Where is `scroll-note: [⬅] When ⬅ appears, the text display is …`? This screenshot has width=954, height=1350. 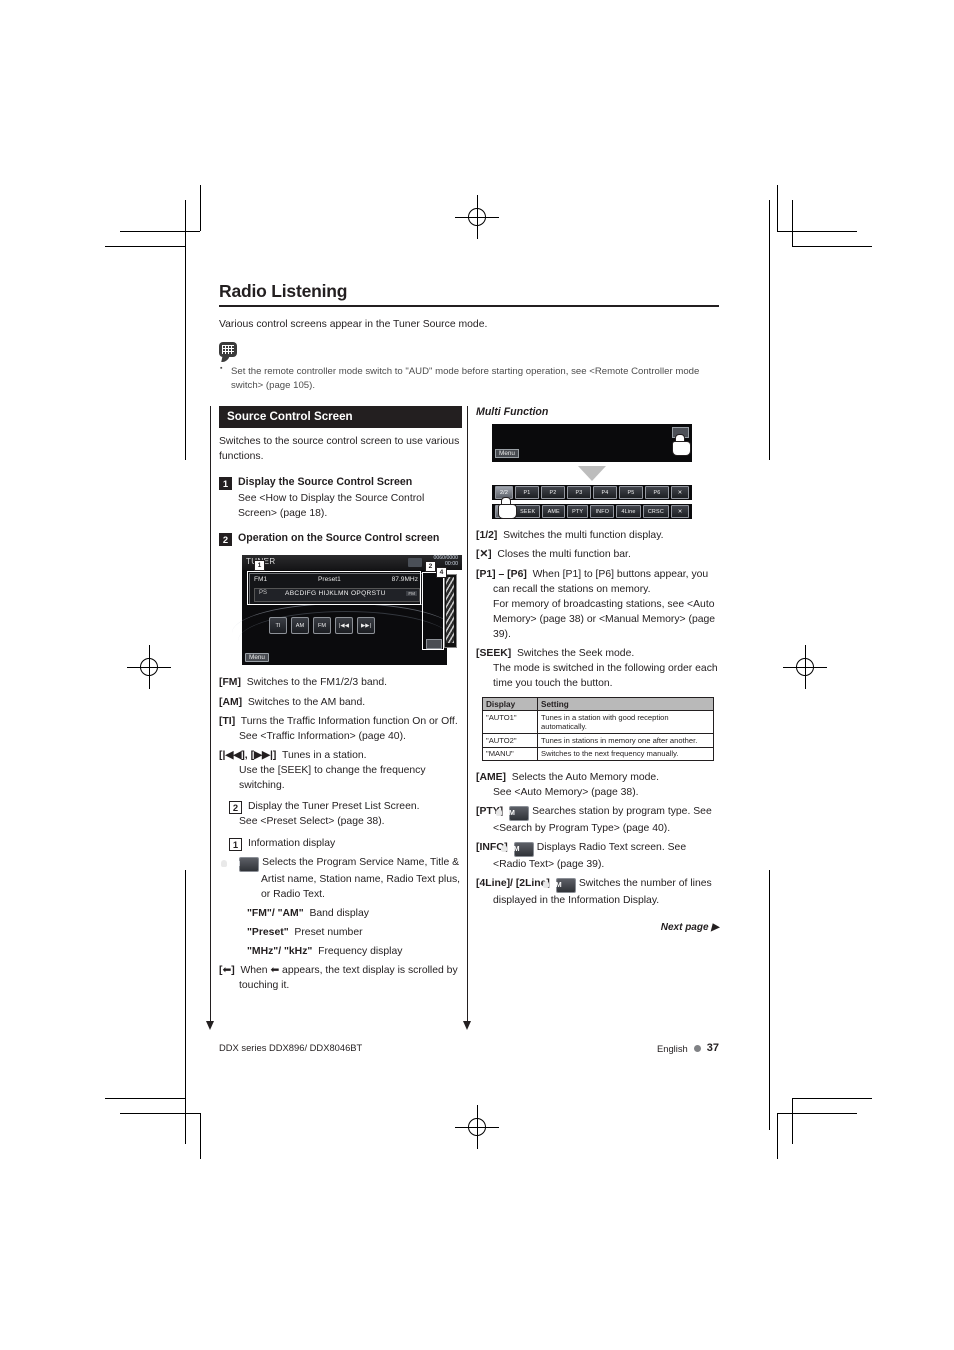
scroll-note: [⬅] When ⬅ appears, the text display is … is located at coordinates (340, 978).